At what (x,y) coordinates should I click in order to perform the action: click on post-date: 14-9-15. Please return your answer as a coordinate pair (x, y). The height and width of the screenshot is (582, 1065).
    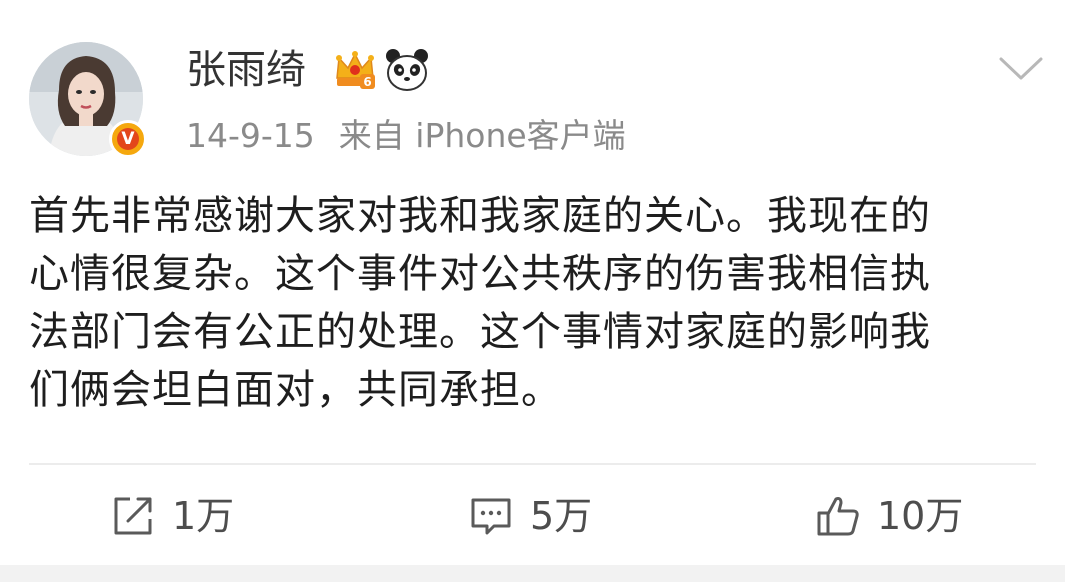
    Looking at the image, I should click on (250, 135).